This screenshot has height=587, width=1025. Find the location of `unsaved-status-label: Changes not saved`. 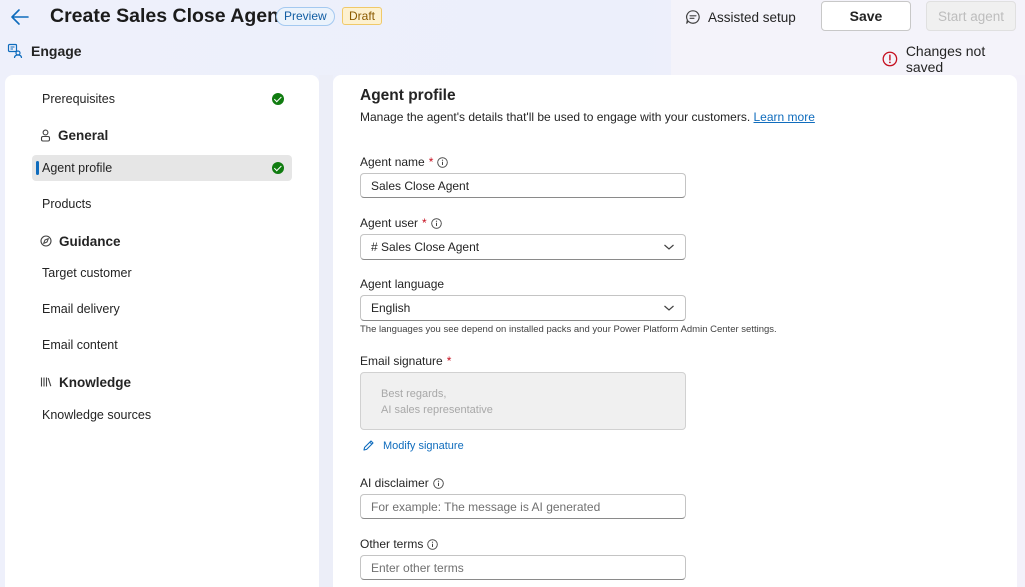

unsaved-status-label: Changes not saved is located at coordinates (945, 59).